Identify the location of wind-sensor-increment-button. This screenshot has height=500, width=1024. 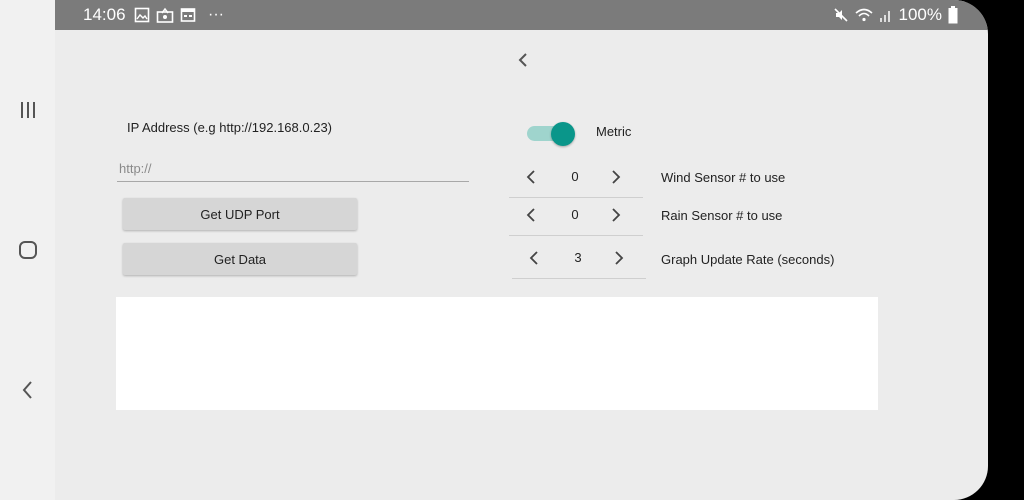
(616, 177).